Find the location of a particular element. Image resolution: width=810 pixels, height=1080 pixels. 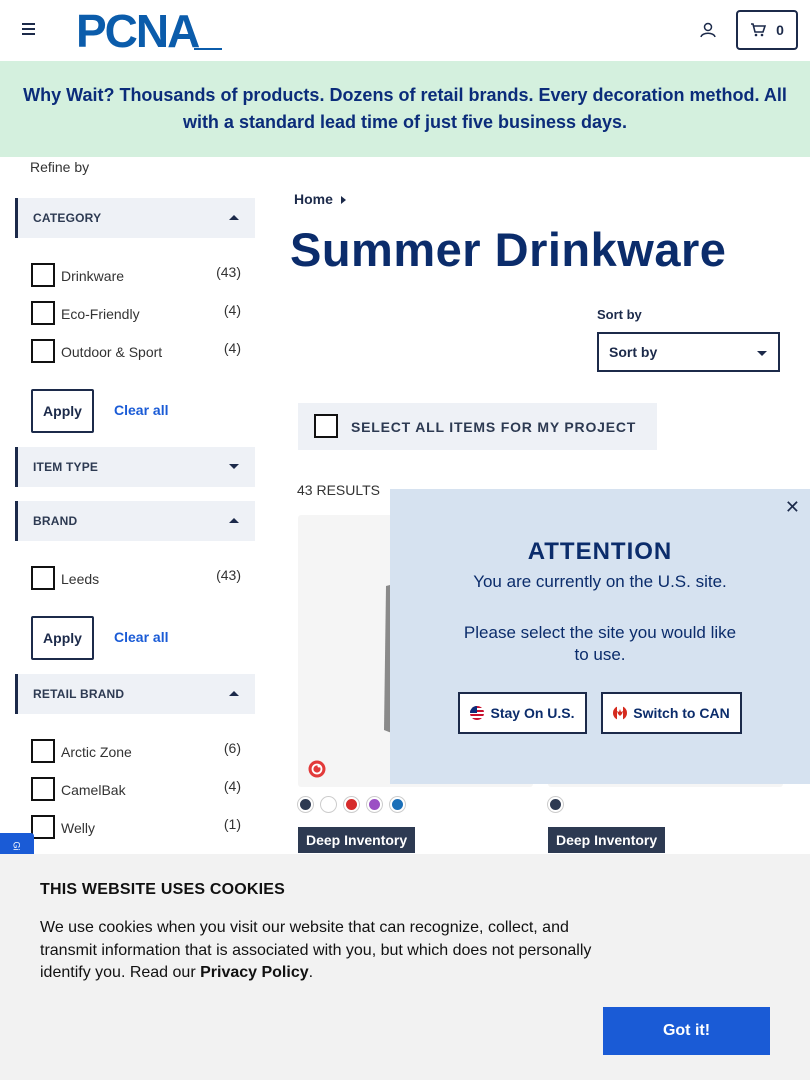

account-icon is located at coordinates (708, 30).